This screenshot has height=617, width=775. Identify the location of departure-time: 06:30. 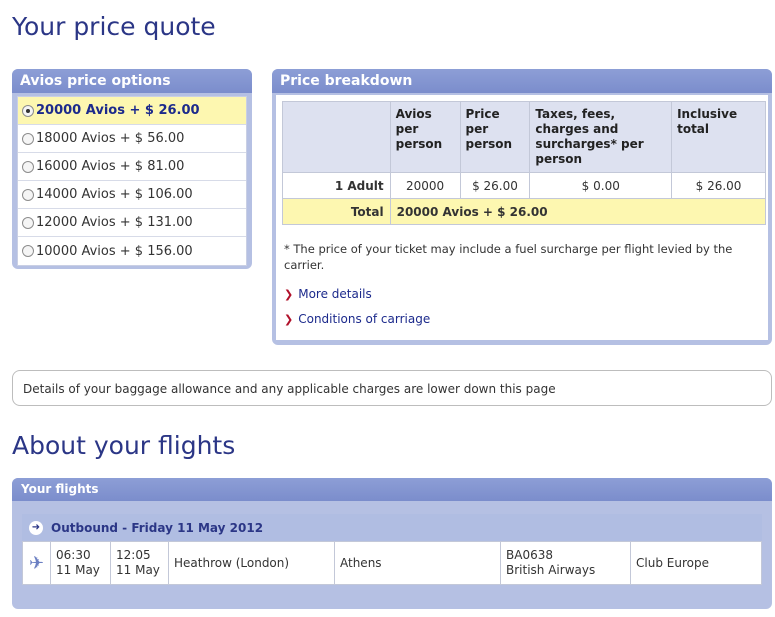
(73, 555).